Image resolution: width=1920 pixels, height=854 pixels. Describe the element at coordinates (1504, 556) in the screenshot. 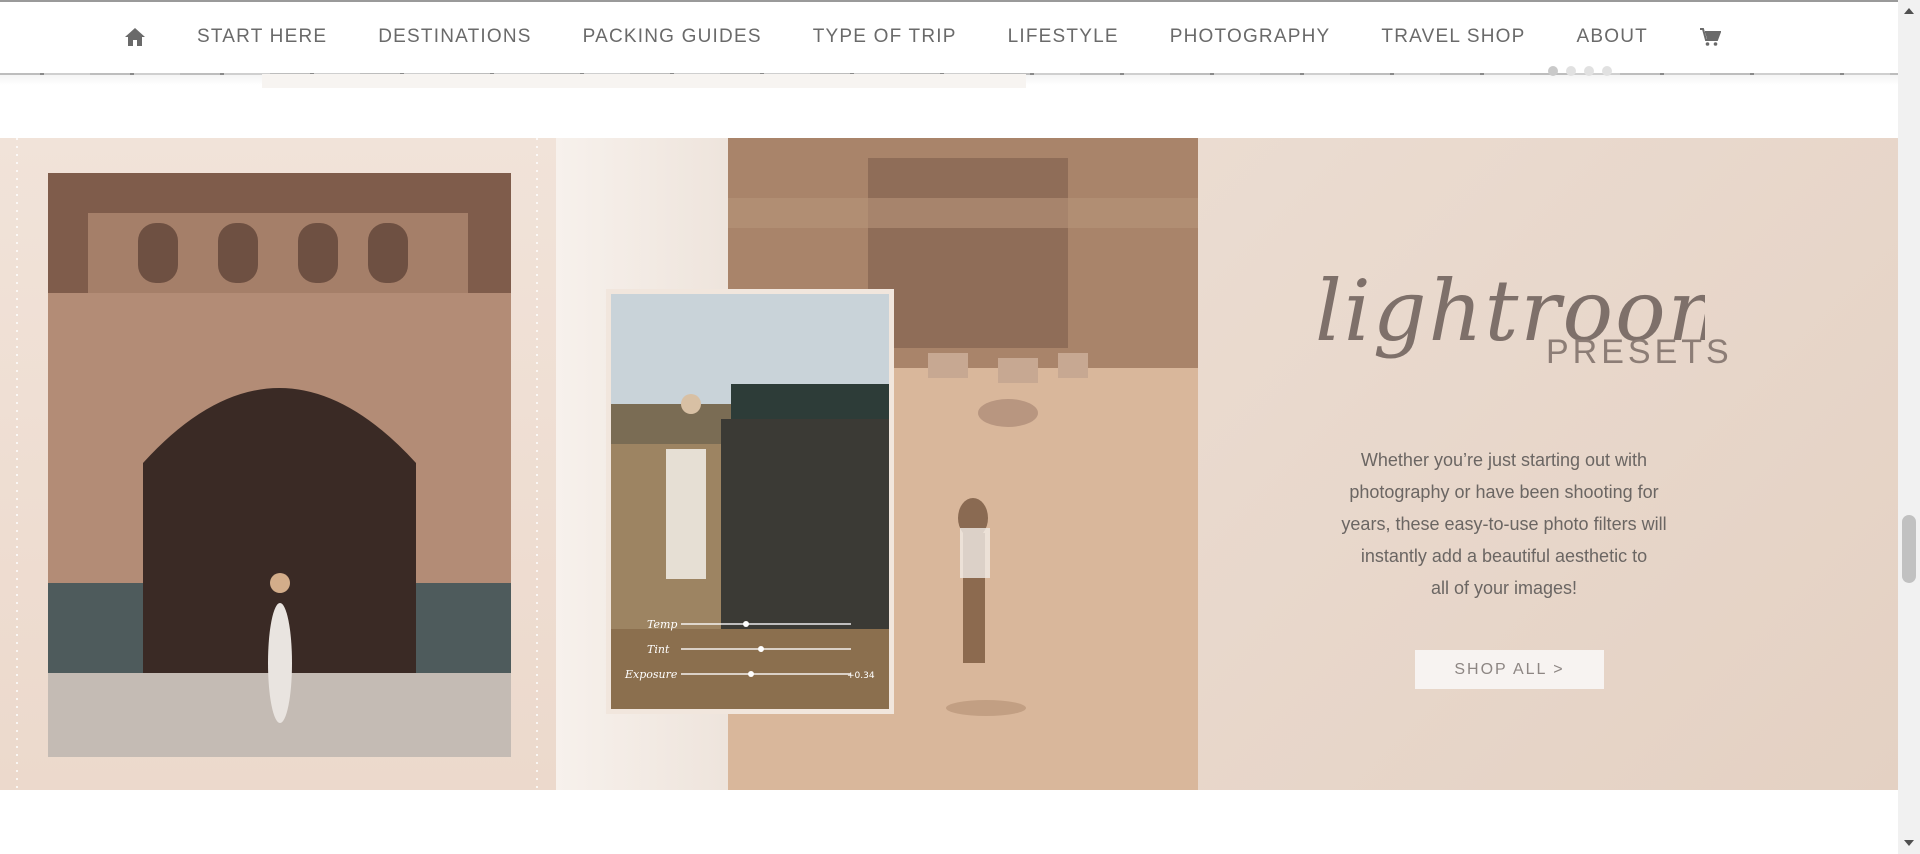

I see `description-line: instantly add a beautiful aesthetic to` at that location.